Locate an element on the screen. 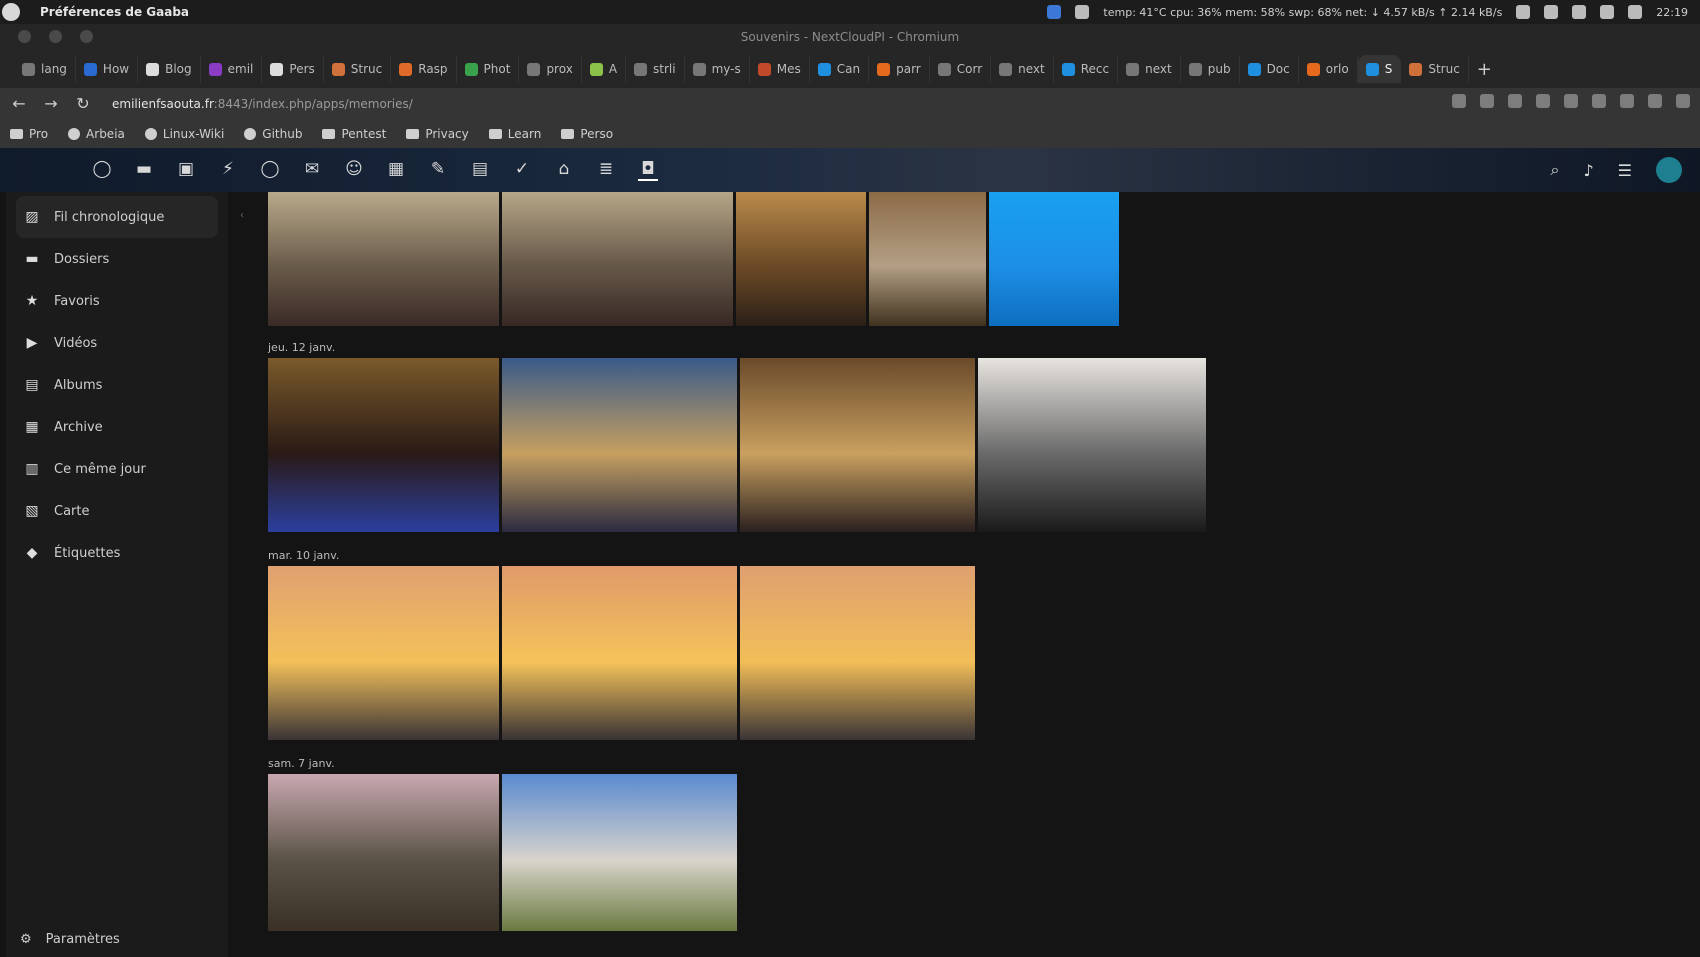  contacts-menu-icon: ☰ is located at coordinates (1625, 170).